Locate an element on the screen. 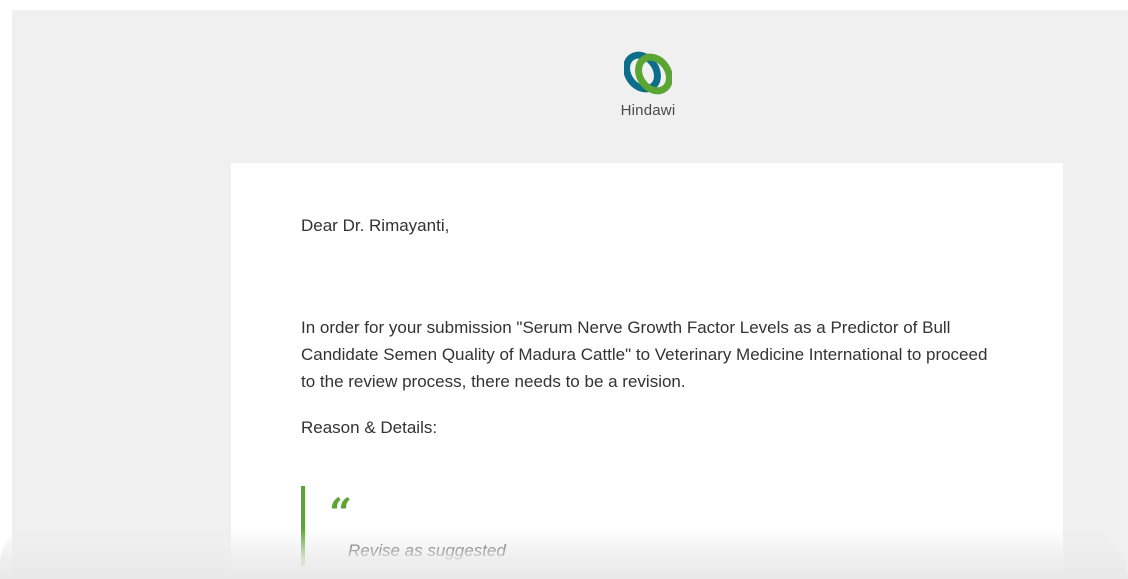 Image resolution: width=1128 pixels, height=579 pixels. email-greeting: Dear Dr. Rimayanti, is located at coordinates (375, 225).